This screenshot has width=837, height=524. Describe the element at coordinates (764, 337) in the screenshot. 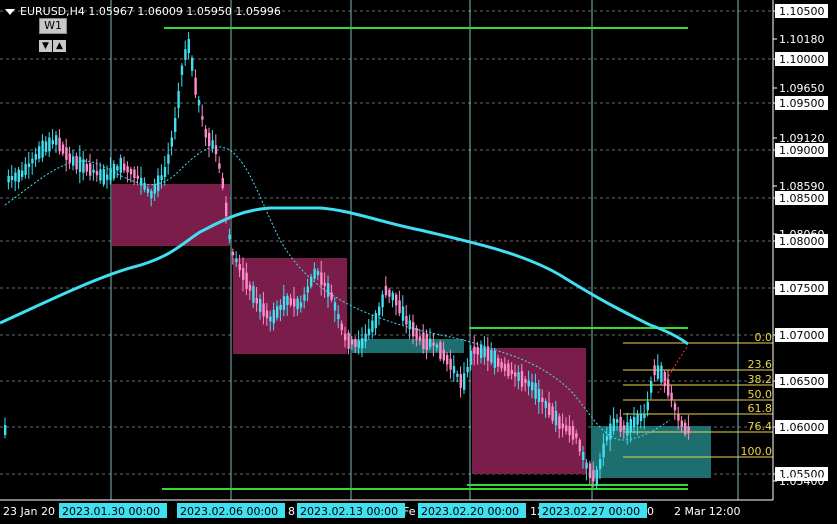

I see `fib-level-label: 0.0` at that location.